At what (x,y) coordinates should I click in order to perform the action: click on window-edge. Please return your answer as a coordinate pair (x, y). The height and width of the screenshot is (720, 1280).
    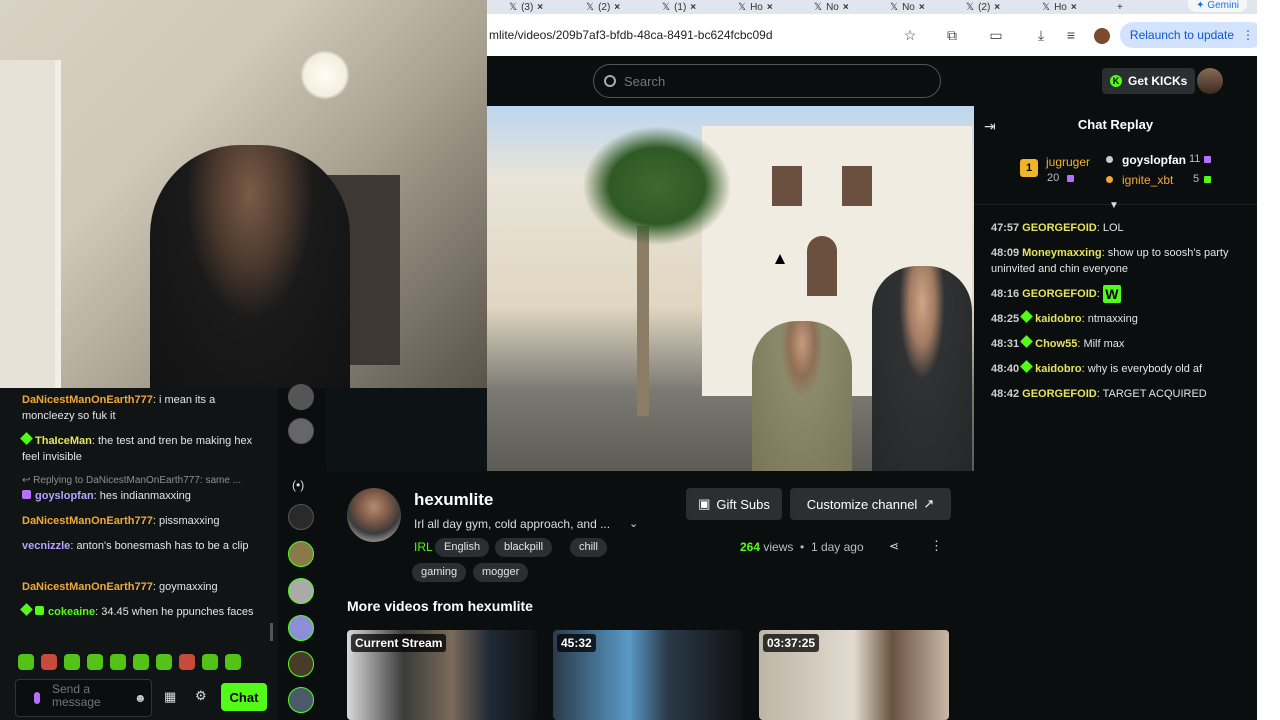
    Looking at the image, I should click on (1268, 360).